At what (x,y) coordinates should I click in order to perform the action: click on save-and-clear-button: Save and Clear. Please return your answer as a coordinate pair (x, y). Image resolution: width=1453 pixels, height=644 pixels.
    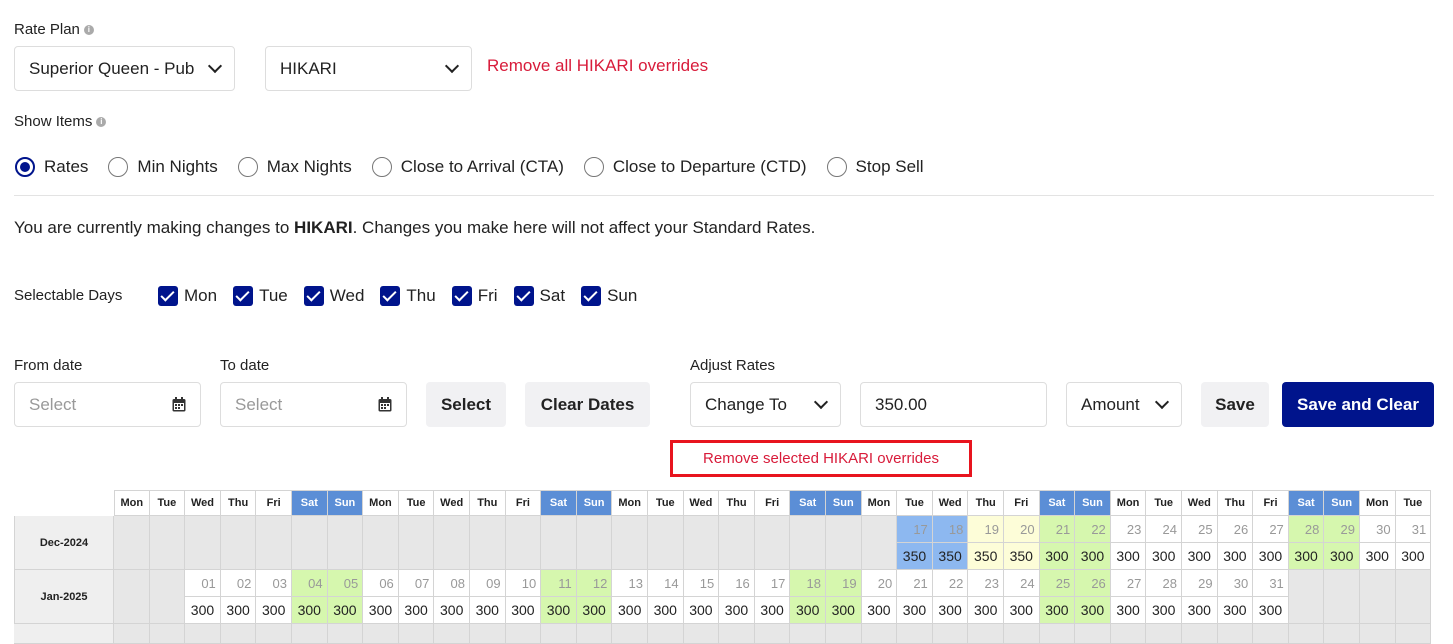
    Looking at the image, I should click on (1358, 404).